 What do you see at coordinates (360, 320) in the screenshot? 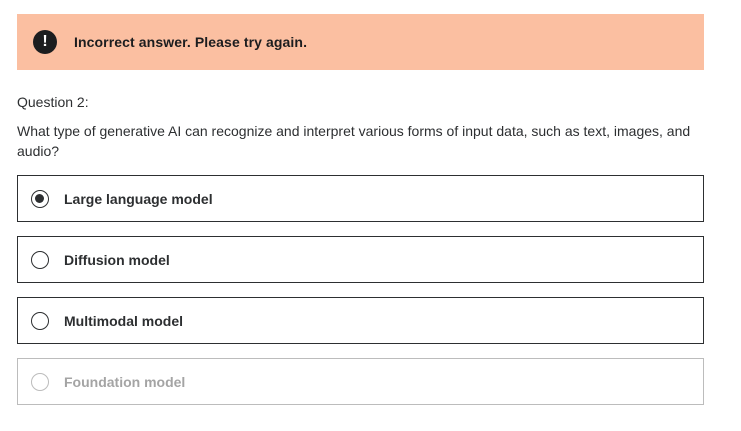
I see `answer-option-multimodal-model: Multimodal model` at bounding box center [360, 320].